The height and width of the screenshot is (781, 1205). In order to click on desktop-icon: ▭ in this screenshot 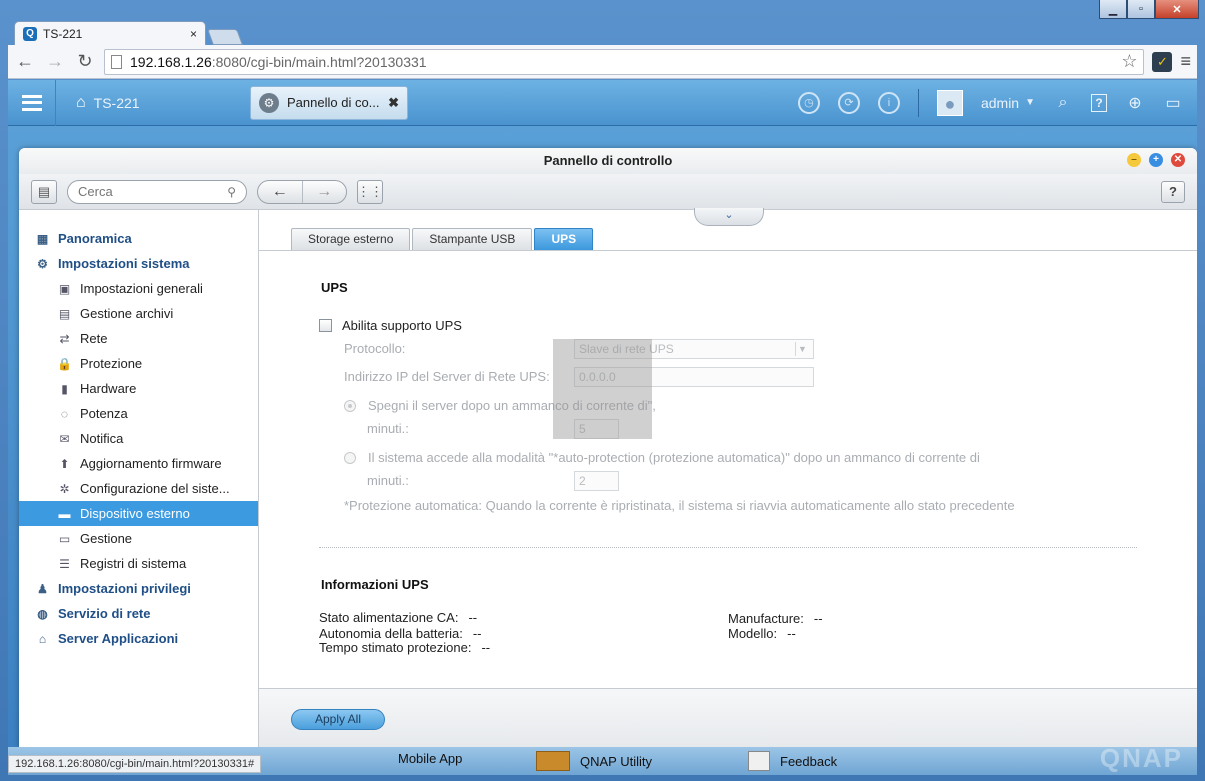, I will do `click(1173, 103)`.